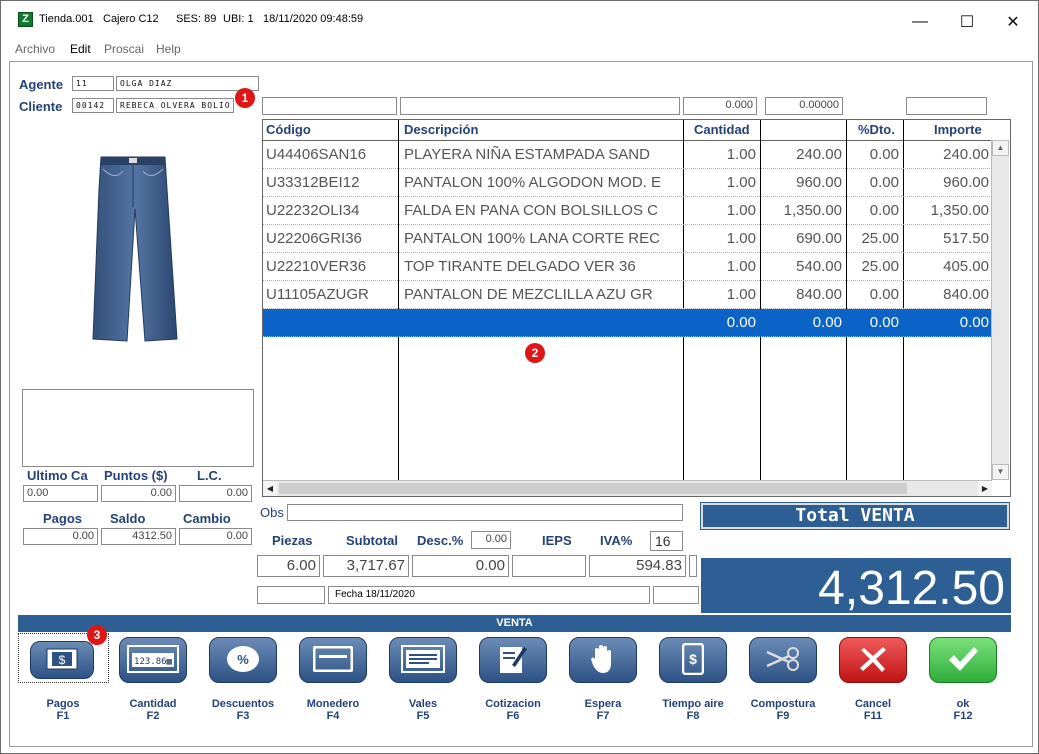 The image size is (1039, 754). Describe the element at coordinates (1000, 148) in the screenshot. I see `scroll-up-arrow-icon: ▲` at that location.